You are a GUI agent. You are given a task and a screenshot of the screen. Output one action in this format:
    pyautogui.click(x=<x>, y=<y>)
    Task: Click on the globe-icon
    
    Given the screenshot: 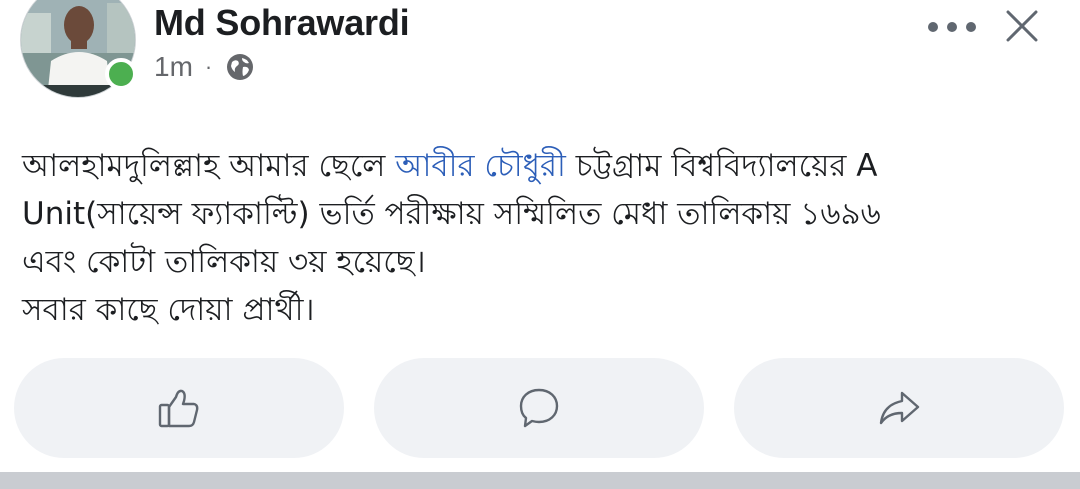 What is the action you would take?
    pyautogui.click(x=240, y=67)
    